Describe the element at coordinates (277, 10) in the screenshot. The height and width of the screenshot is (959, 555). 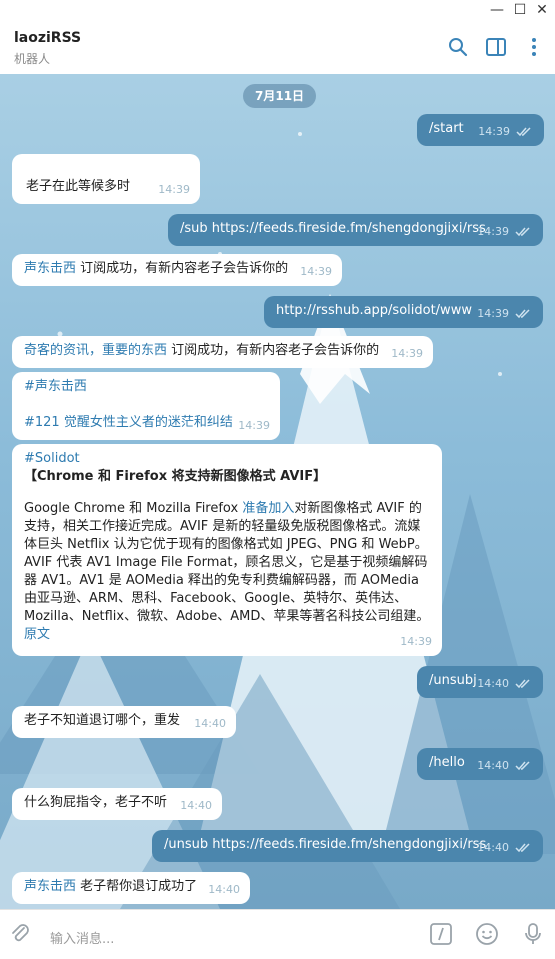
I see `window-titlebar: — ☐ ✕` at that location.